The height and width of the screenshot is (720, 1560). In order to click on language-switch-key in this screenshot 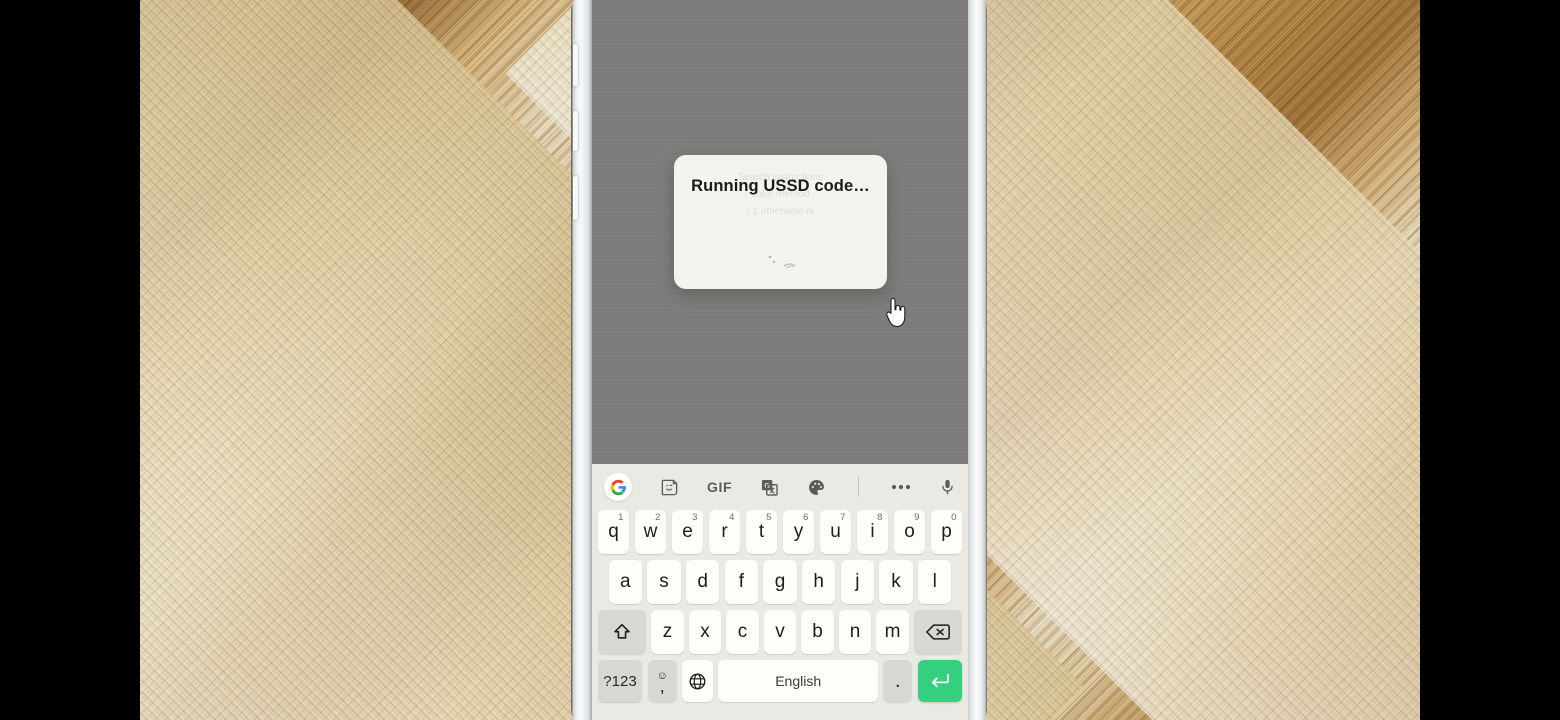, I will do `click(697, 681)`.